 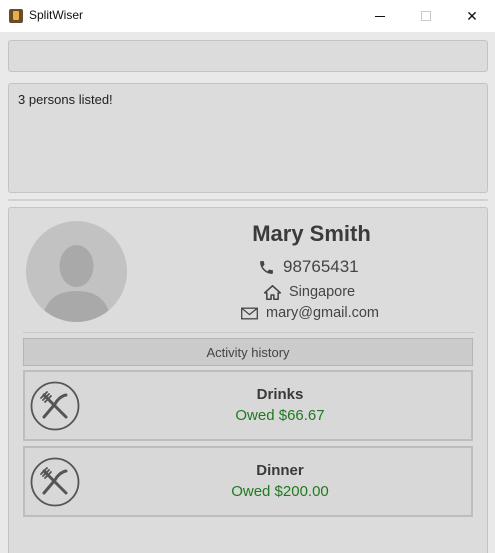 I want to click on envelope-icon, so click(x=249, y=313).